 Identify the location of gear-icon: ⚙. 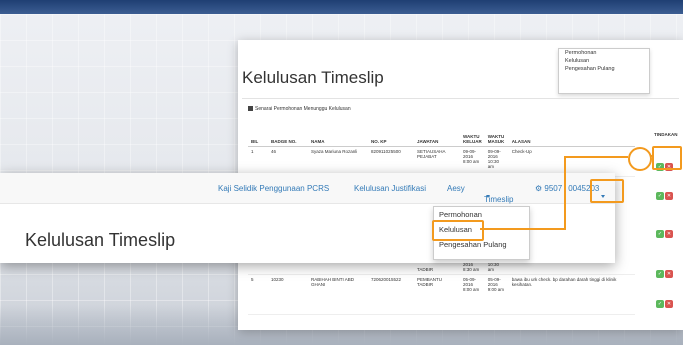
(539, 188).